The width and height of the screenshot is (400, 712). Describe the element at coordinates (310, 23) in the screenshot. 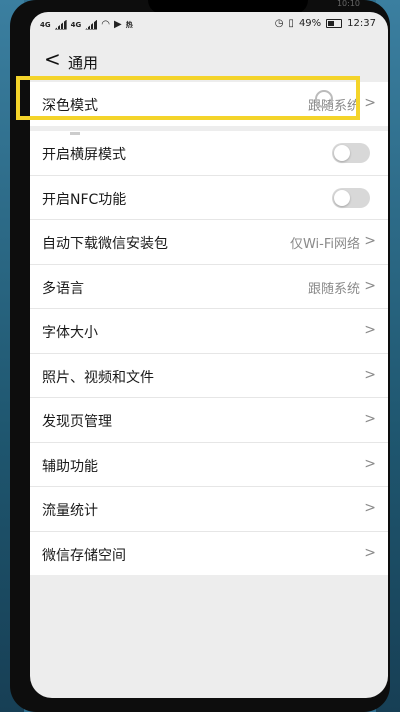

I see `battery-percent: 49%` at that location.